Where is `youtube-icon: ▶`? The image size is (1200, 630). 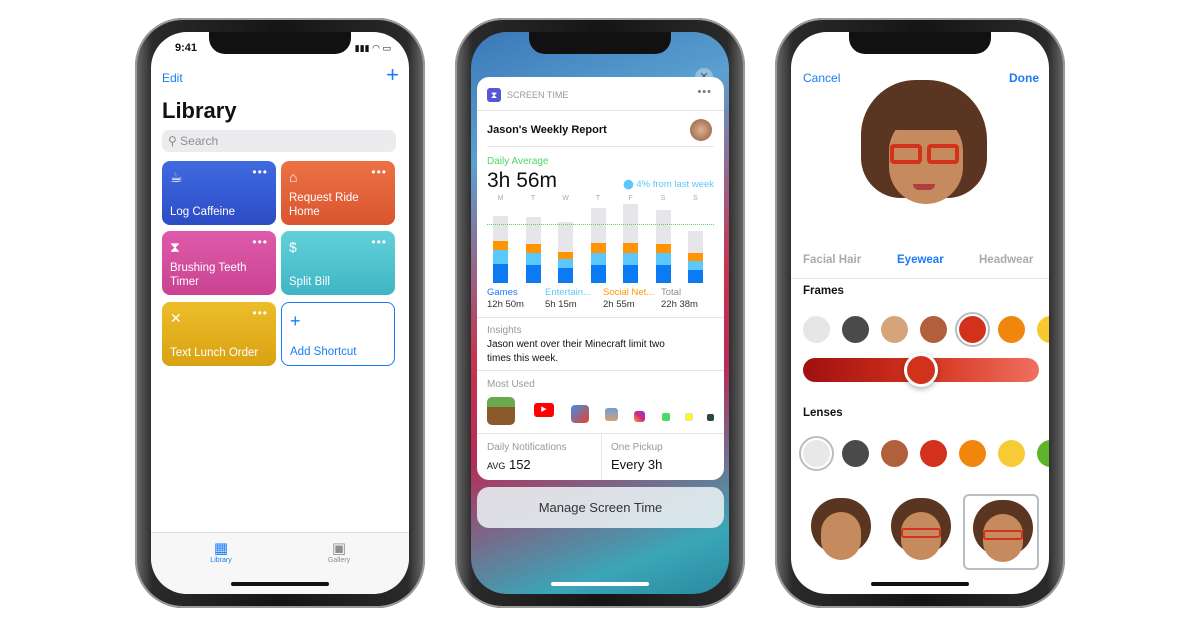 youtube-icon: ▶ is located at coordinates (544, 410).